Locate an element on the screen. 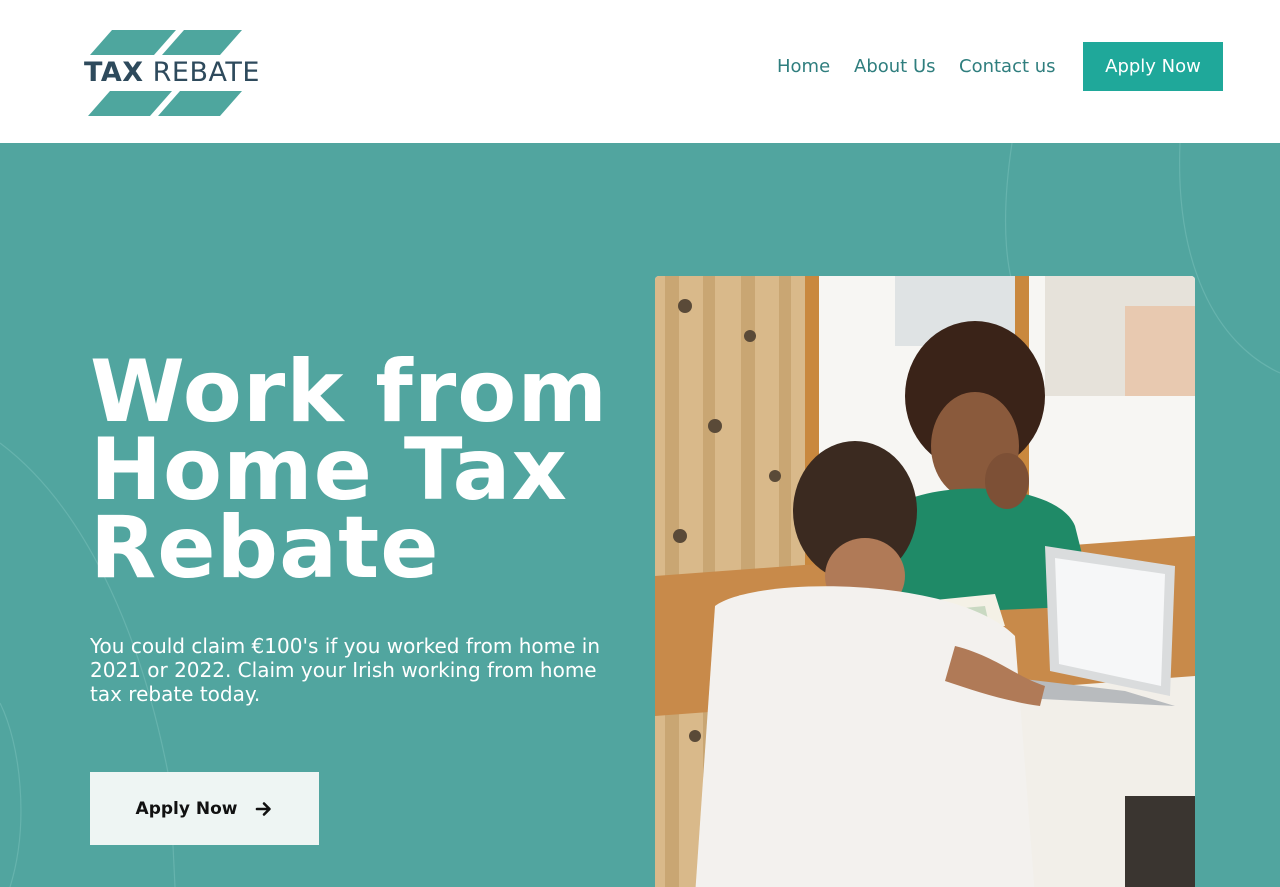 The width and height of the screenshot is (1280, 887). nav-home-link: Home is located at coordinates (803, 67).